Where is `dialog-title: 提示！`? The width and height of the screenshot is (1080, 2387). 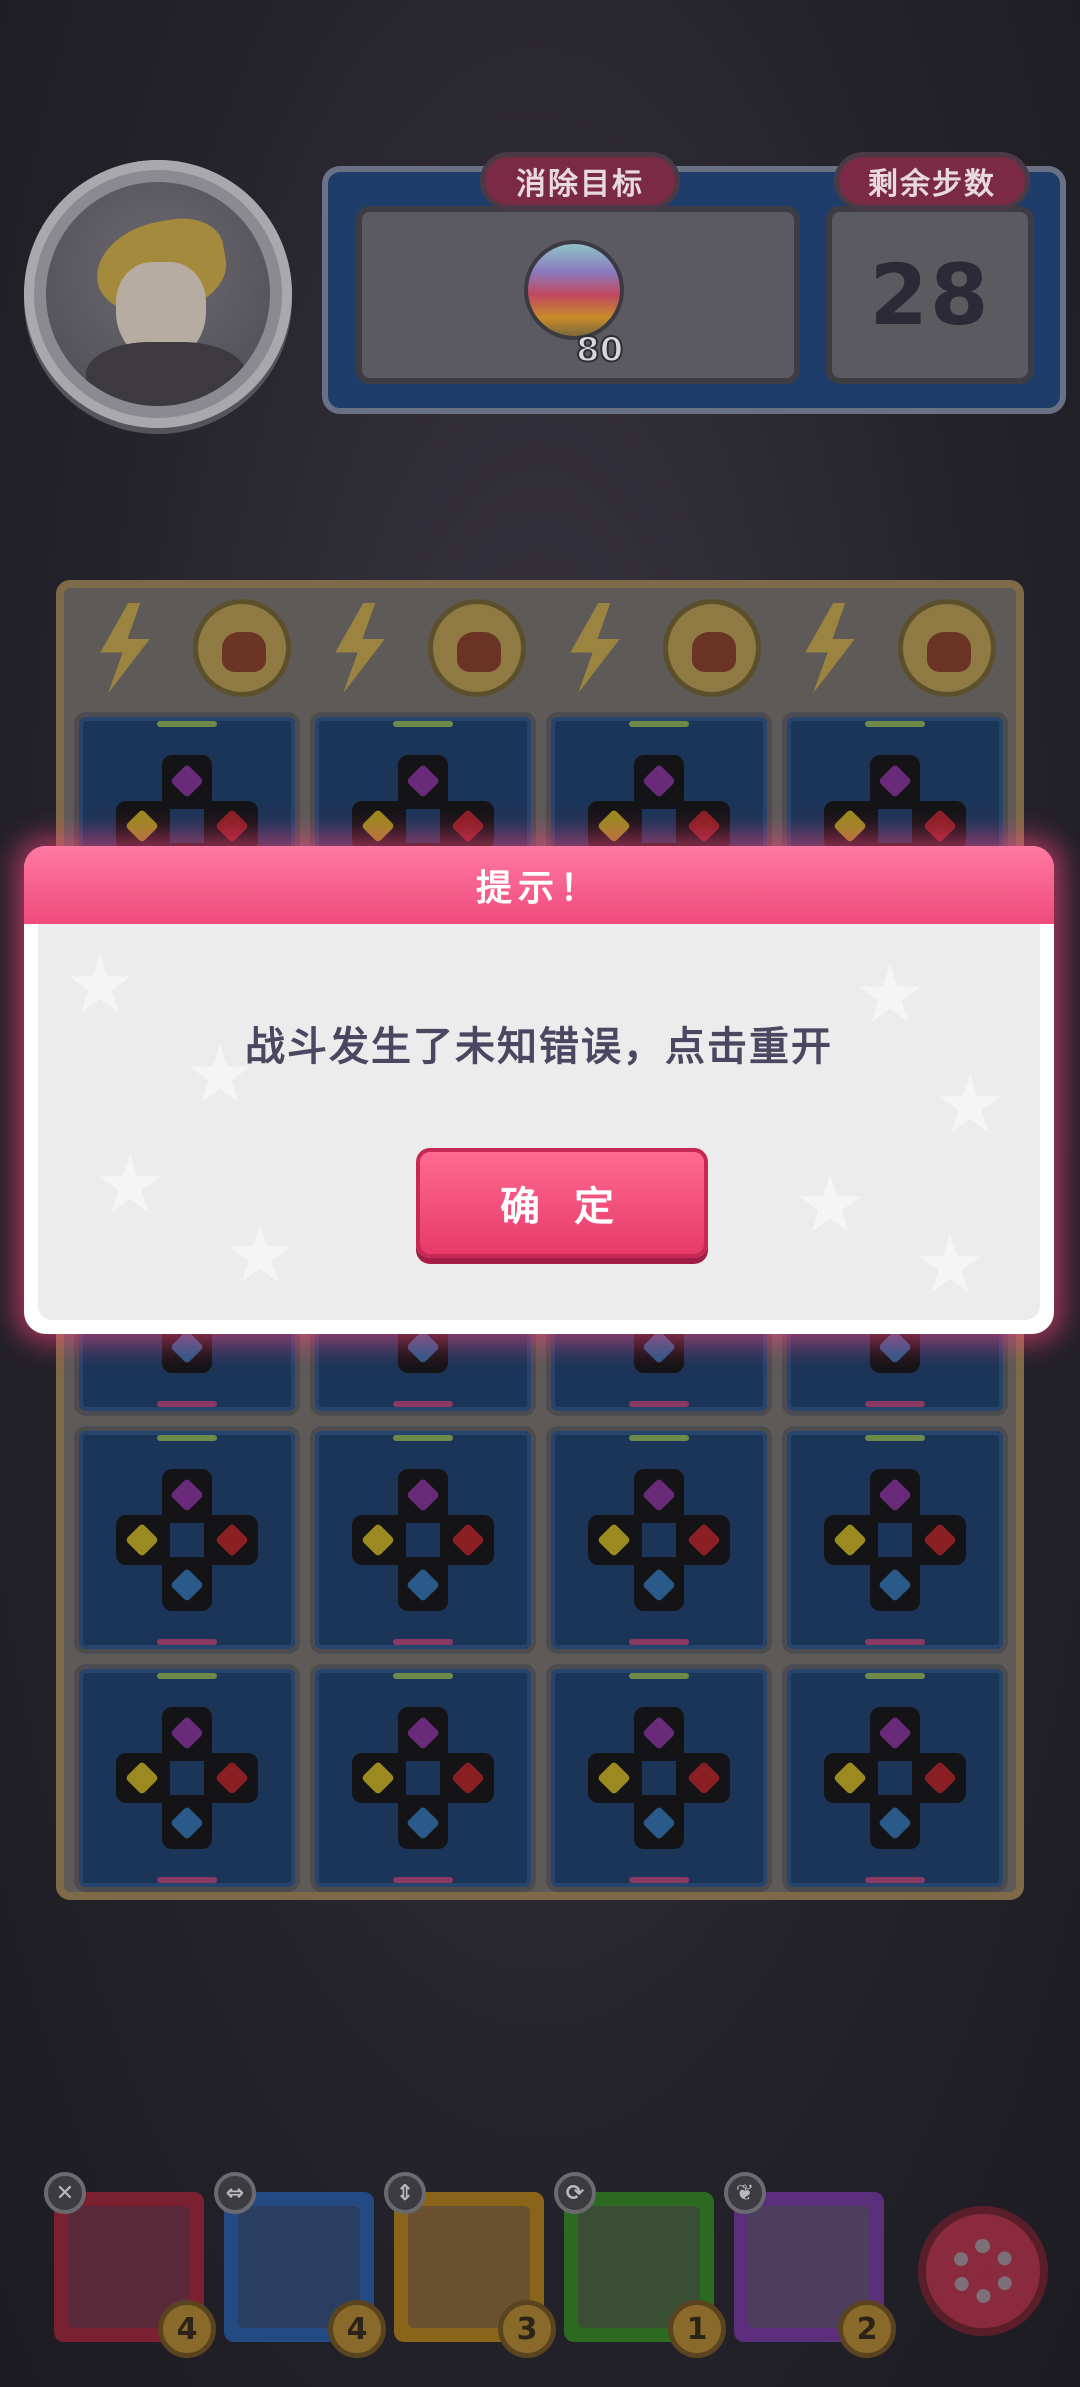
dialog-title: 提示！ is located at coordinates (538, 888).